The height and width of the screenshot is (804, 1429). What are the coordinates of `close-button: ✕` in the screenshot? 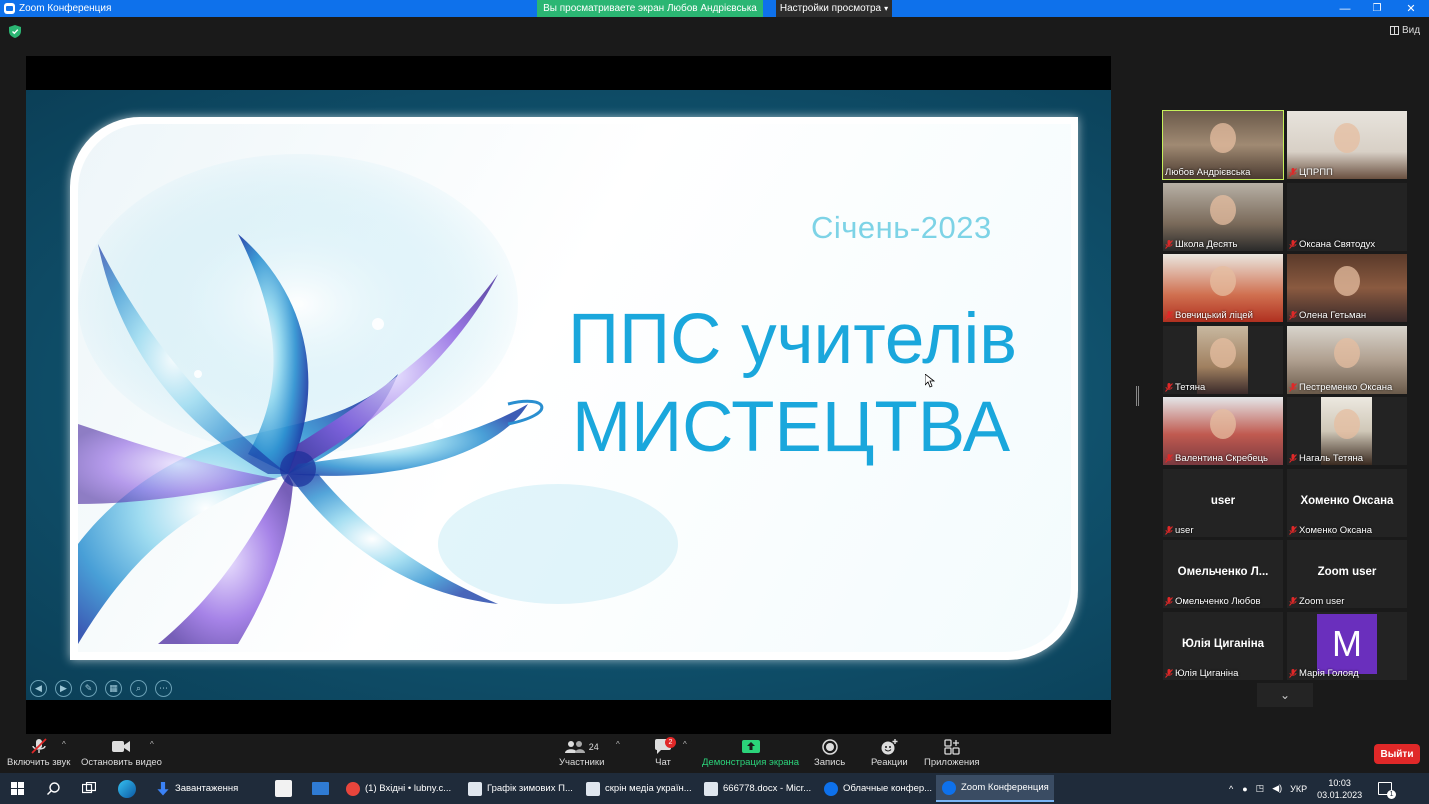 It's located at (1411, 8).